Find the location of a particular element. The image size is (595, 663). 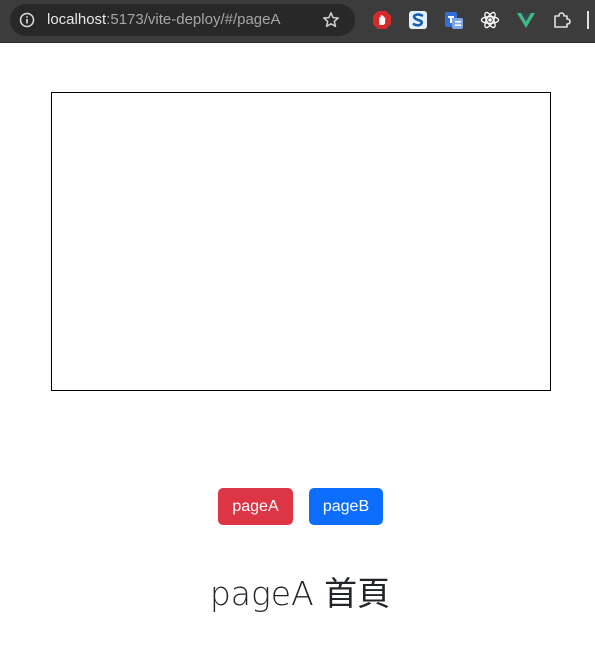

bookmark-star-icon is located at coordinates (331, 20).